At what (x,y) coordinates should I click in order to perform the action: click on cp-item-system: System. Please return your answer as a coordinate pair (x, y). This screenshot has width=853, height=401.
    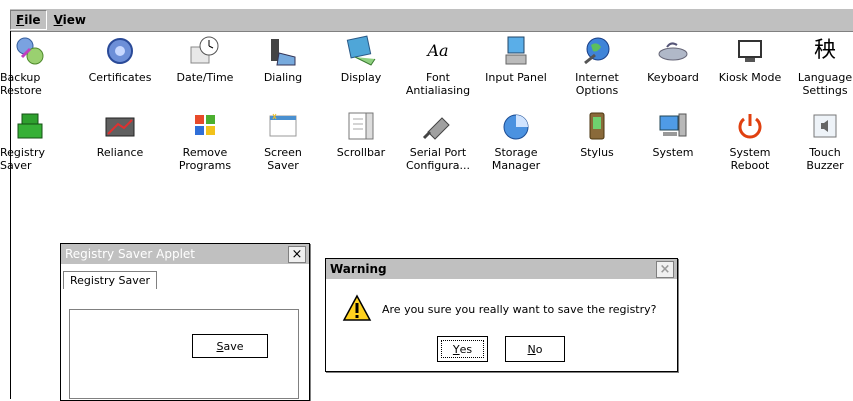
    Looking at the image, I should click on (673, 134).